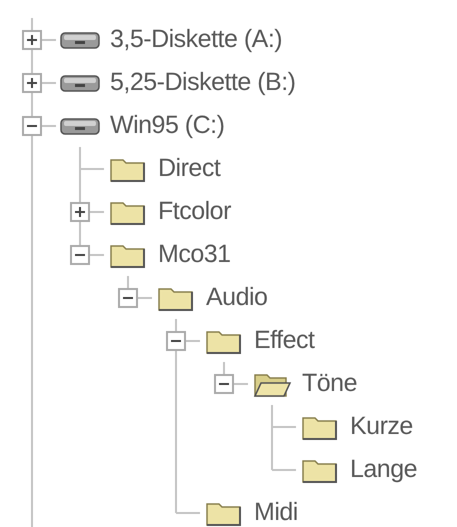 This screenshot has height=527, width=457. I want to click on tree-item: Lange, so click(384, 469).